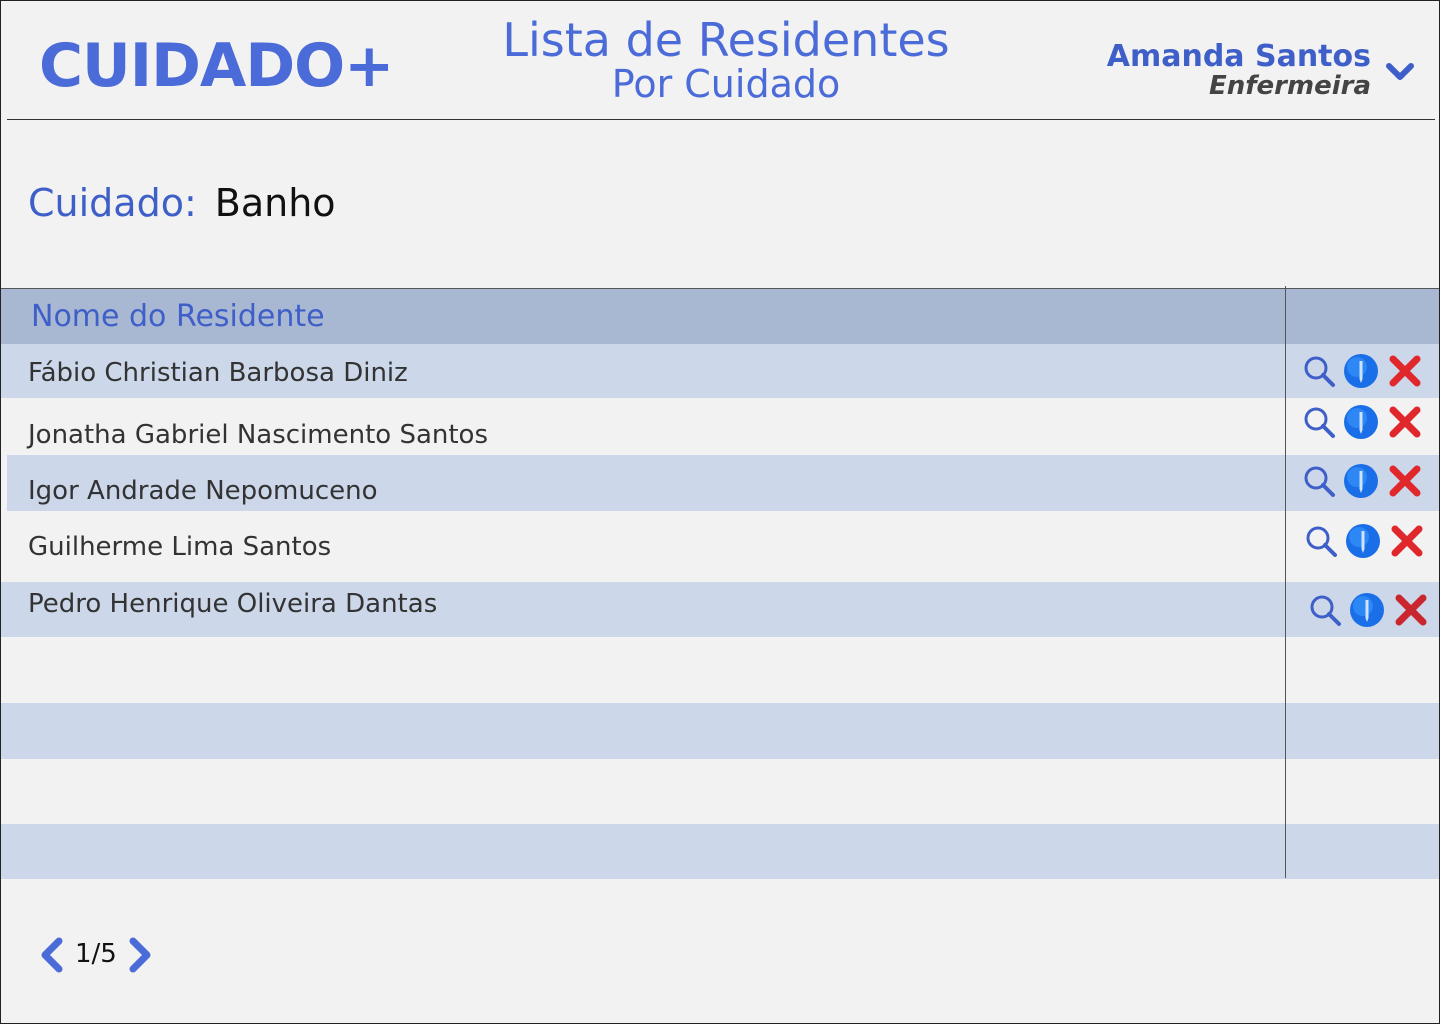 The height and width of the screenshot is (1024, 1440). Describe the element at coordinates (726, 84) in the screenshot. I see `page-subtitle: Por Cuidado` at that location.